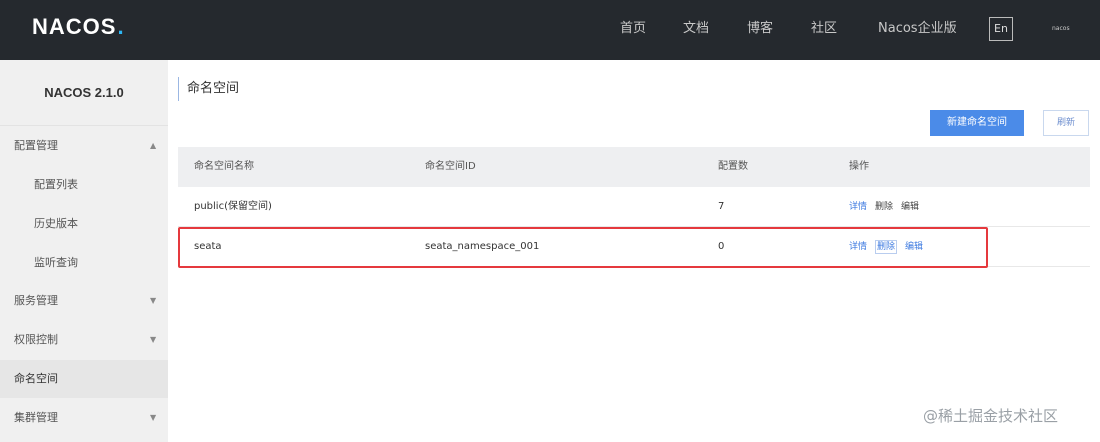 The width and height of the screenshot is (1100, 442). What do you see at coordinates (233, 206) in the screenshot?
I see `namespace-name-cell: public(保留空间)` at bounding box center [233, 206].